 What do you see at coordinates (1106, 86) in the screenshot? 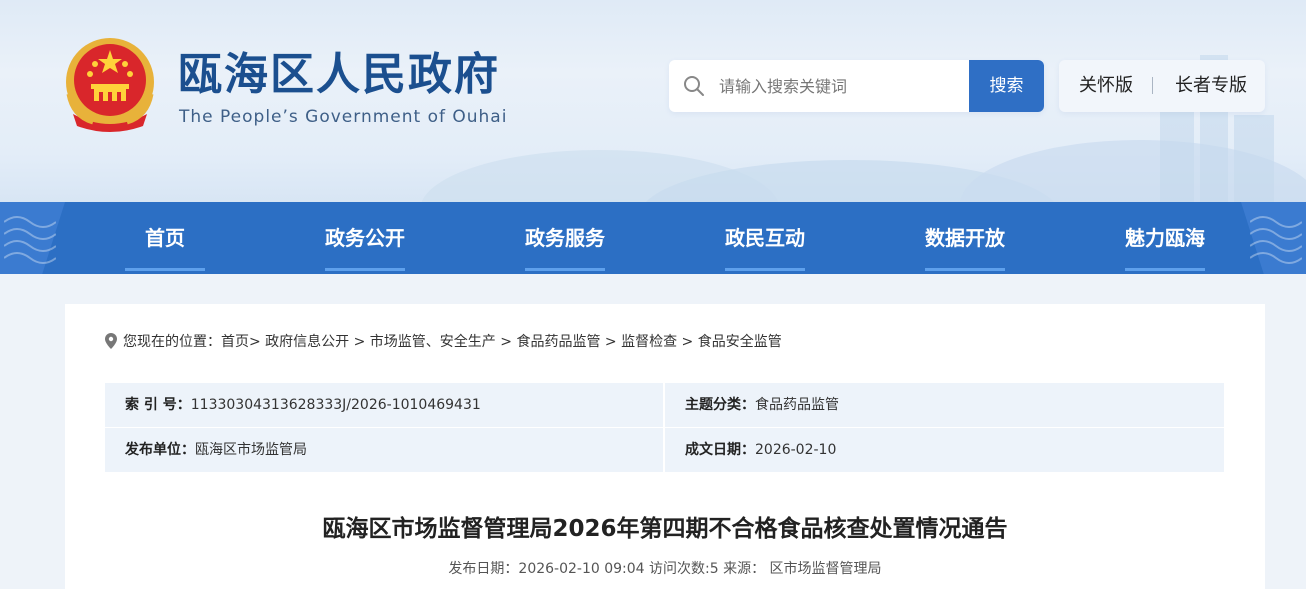
I see `care-mode-link: 关怀版` at bounding box center [1106, 86].